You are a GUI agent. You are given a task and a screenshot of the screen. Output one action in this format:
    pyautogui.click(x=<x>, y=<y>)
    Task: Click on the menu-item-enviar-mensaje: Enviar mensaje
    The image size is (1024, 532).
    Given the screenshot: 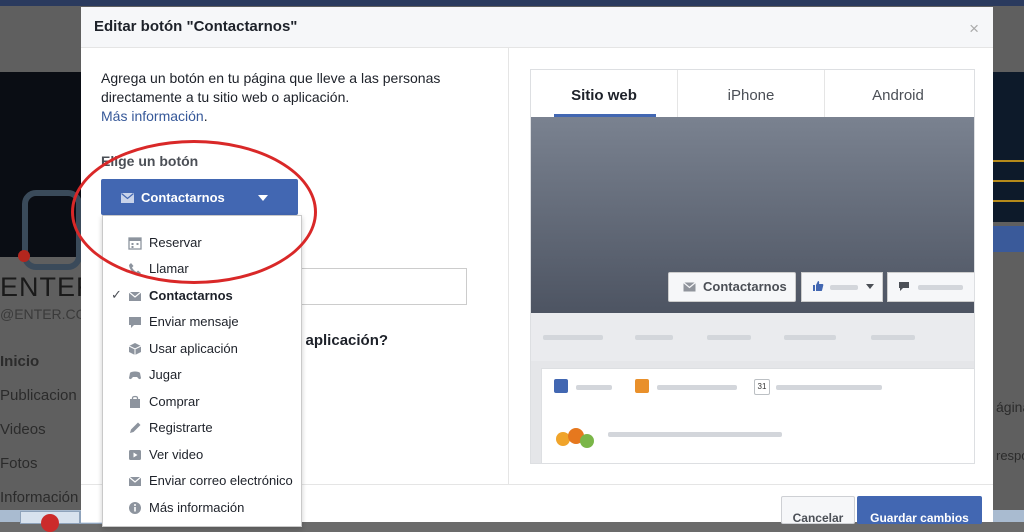 What is the action you would take?
    pyautogui.click(x=202, y=322)
    